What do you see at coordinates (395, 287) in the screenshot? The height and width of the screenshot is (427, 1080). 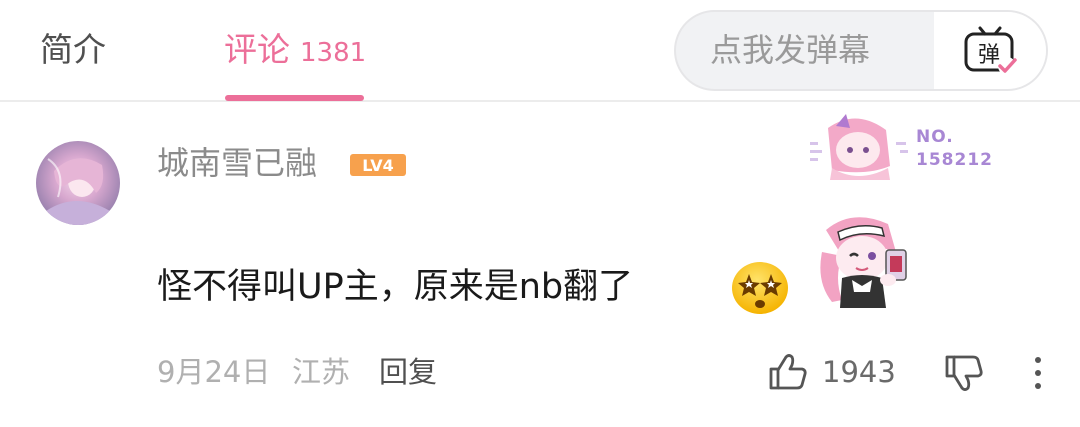 I see `comment-text: 怪不得叫UP主，原来是nb翻了` at bounding box center [395, 287].